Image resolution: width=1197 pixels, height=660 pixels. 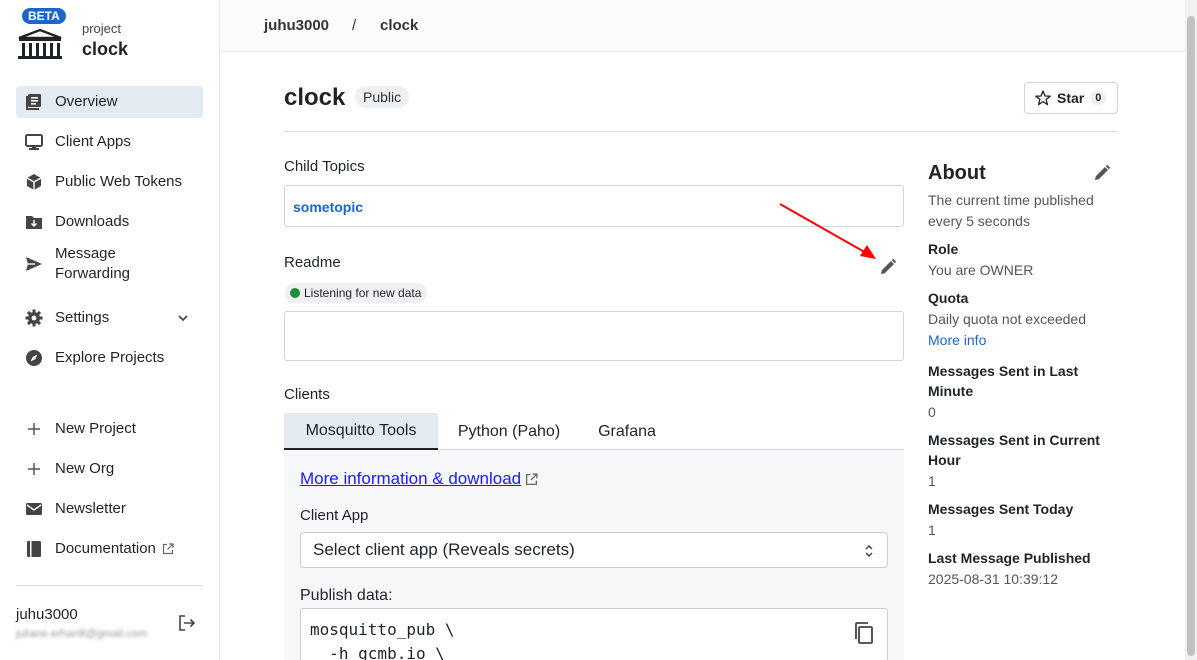 I want to click on current-hour-label: Messages Sent in Current Hour, so click(x=1014, y=450).